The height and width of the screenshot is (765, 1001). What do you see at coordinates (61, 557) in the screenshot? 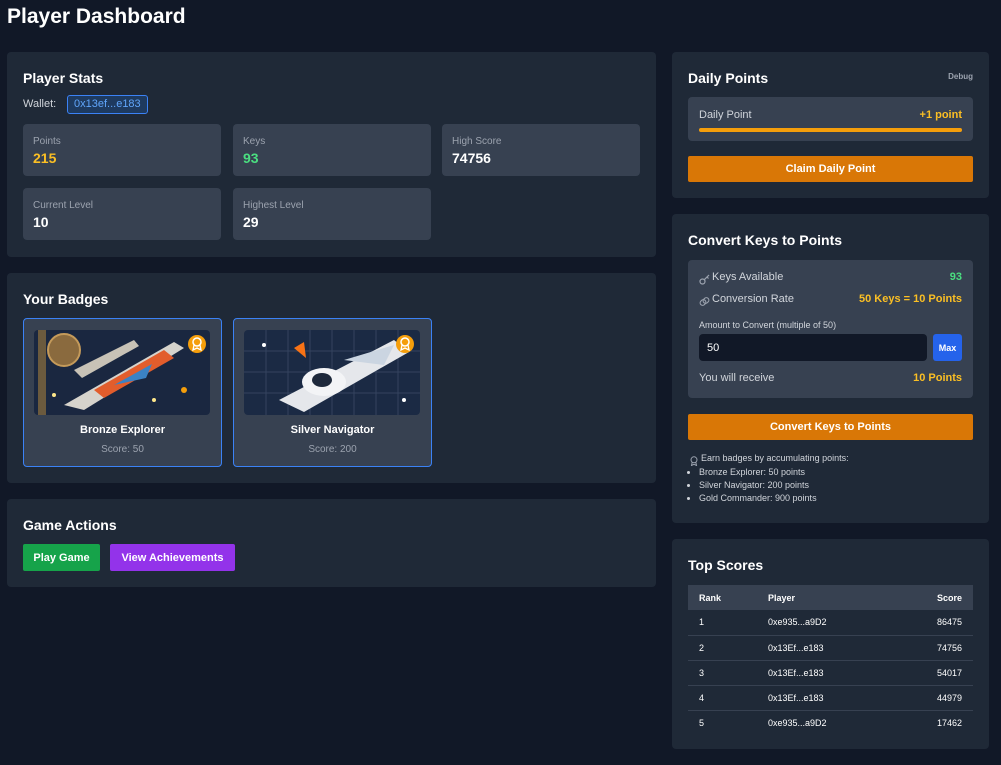
I see `play-game-button: Play Game` at bounding box center [61, 557].